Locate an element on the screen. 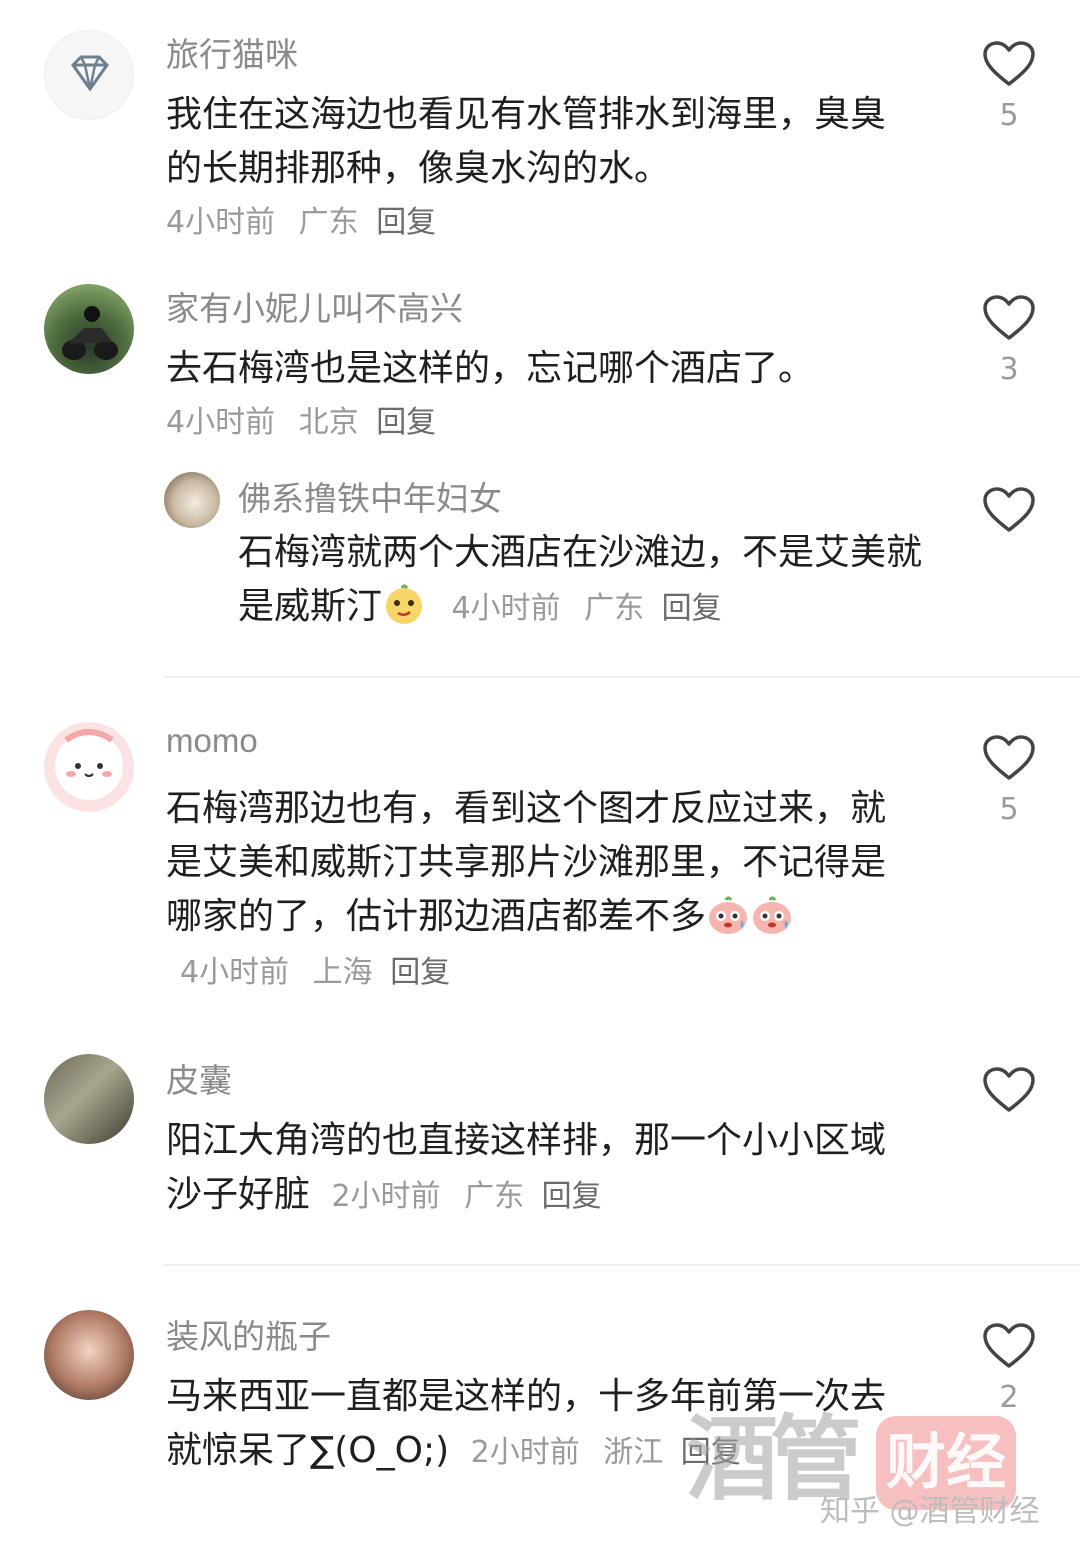 This screenshot has width=1080, height=1550. comment-location: 浙江 is located at coordinates (633, 1452).